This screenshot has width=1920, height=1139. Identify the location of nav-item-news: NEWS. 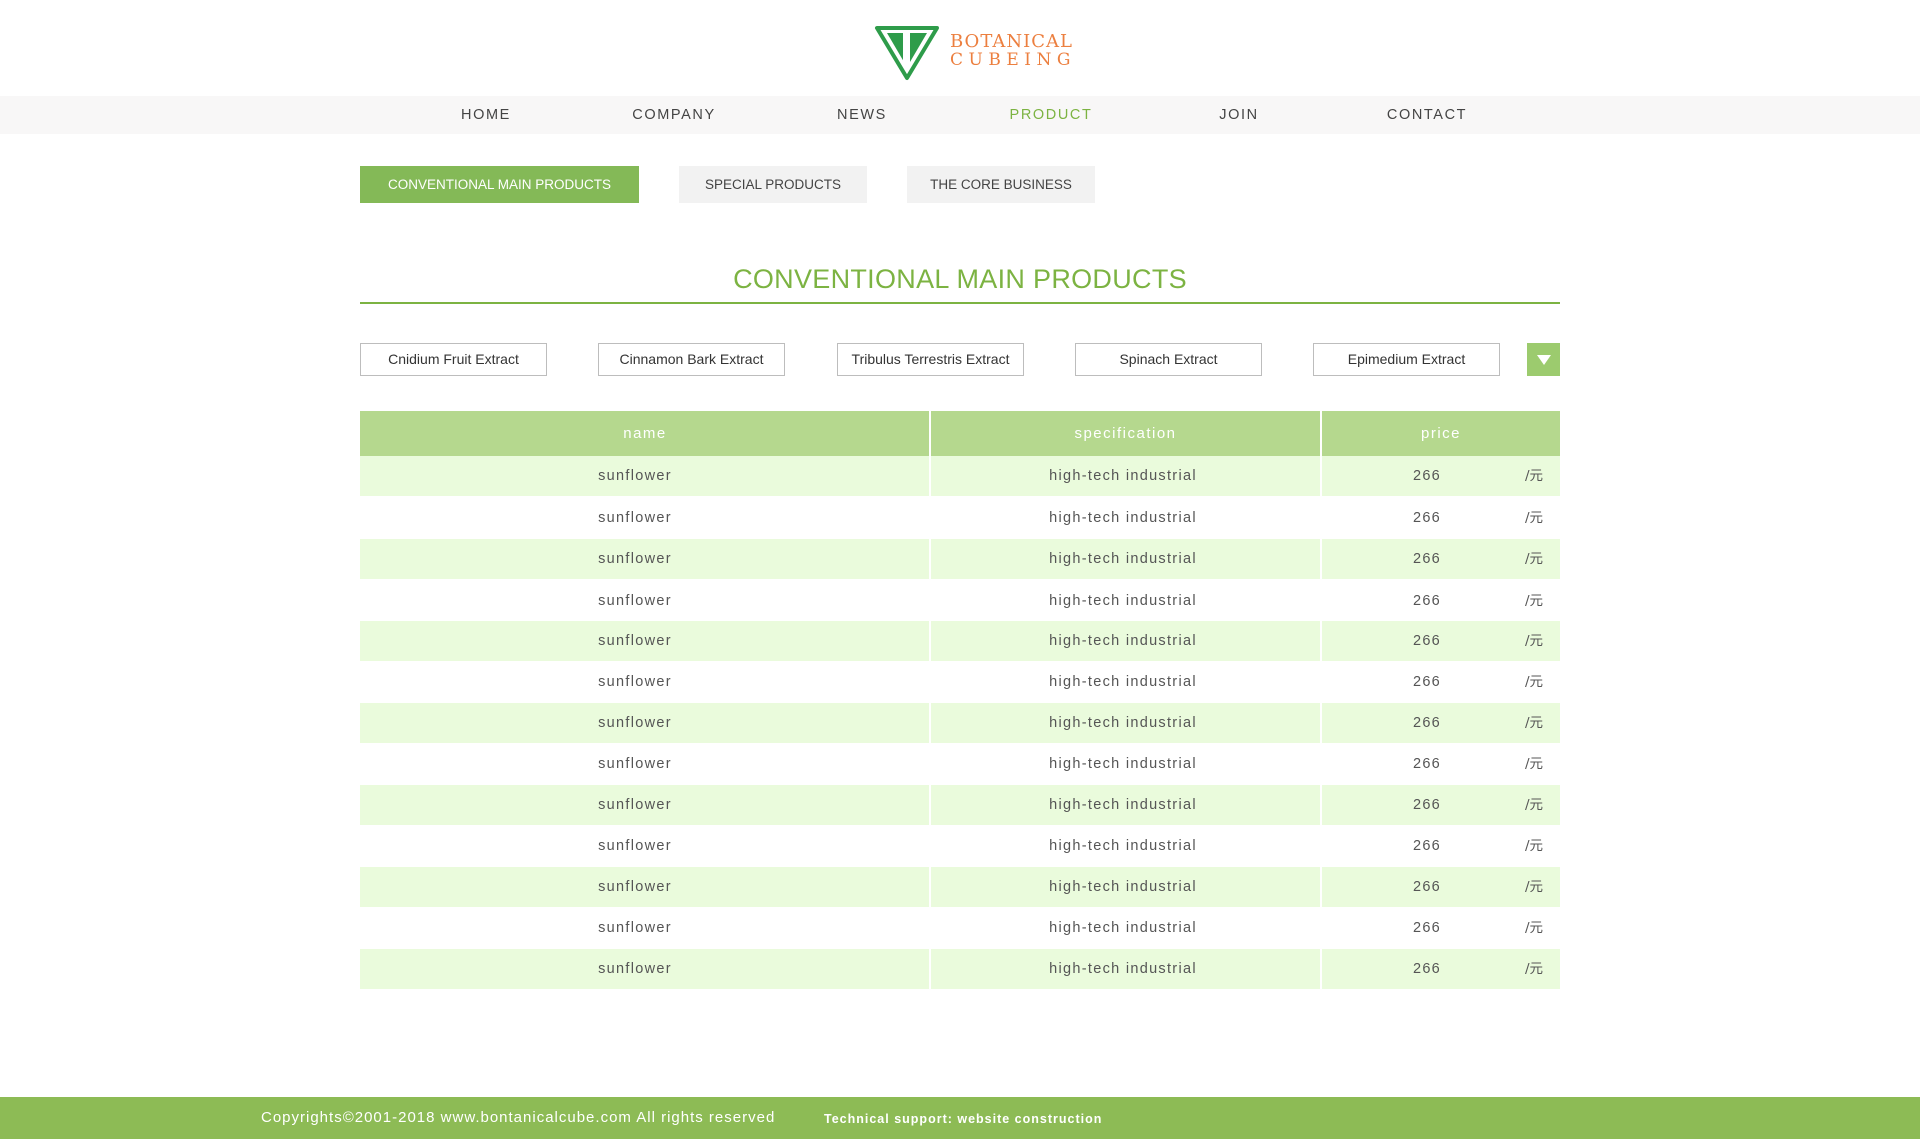
(862, 115).